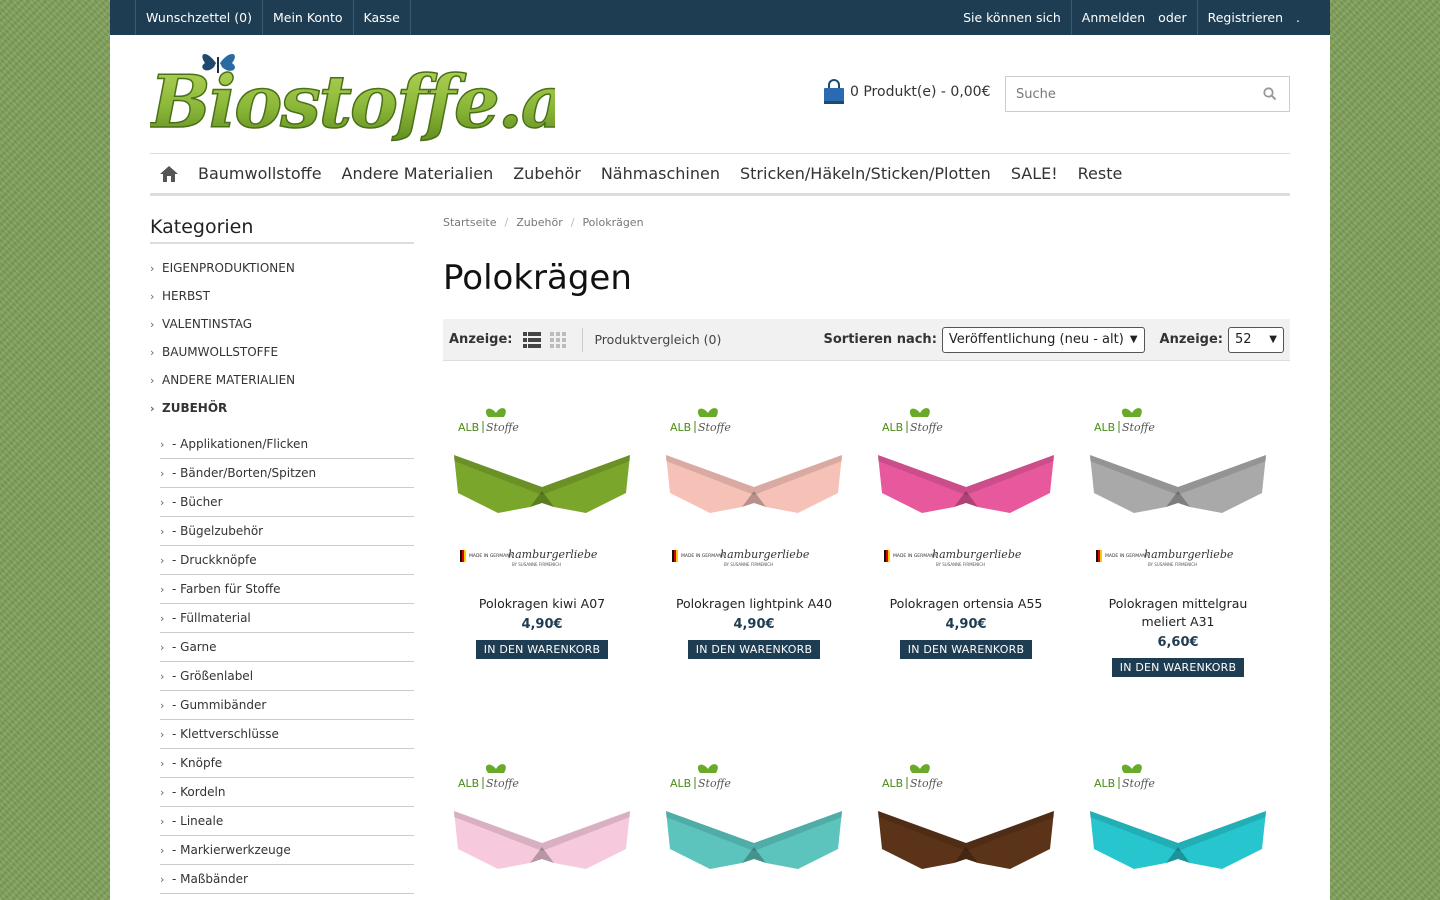  I want to click on category-label: ANDERE MATERIALIEN, so click(229, 380).